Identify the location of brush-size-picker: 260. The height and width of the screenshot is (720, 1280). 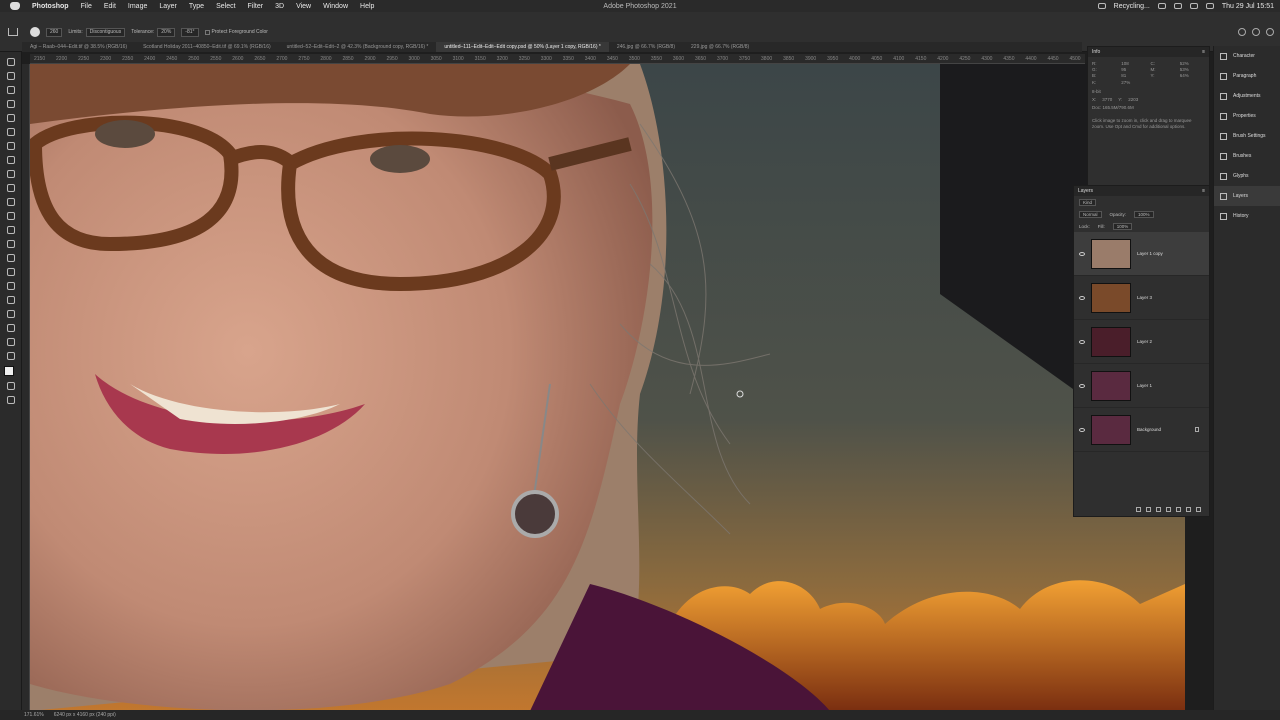
(54, 32).